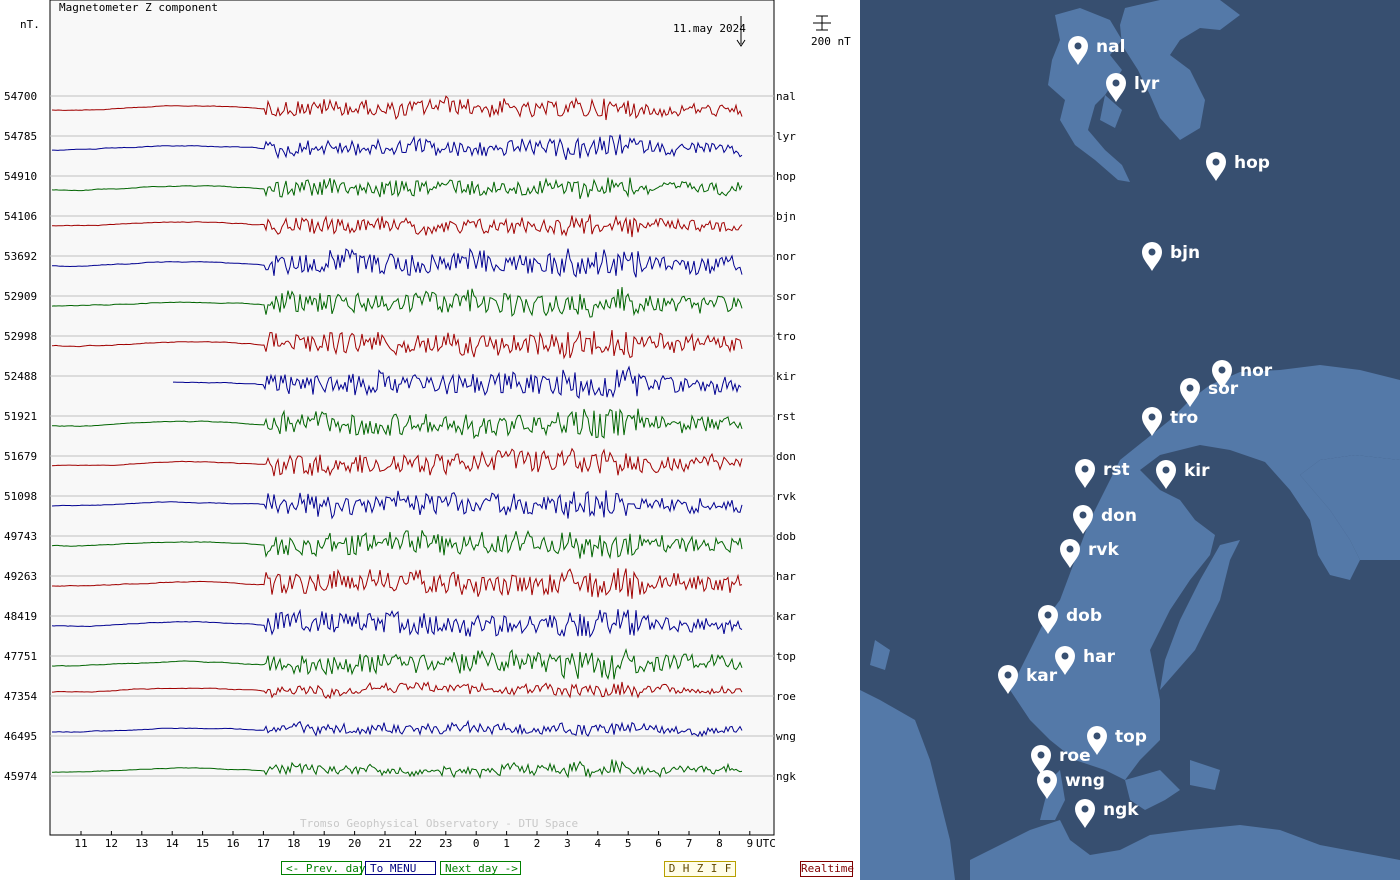 The width and height of the screenshot is (1400, 880). What do you see at coordinates (1223, 389) in the screenshot?
I see `map-marker-label: sor` at bounding box center [1223, 389].